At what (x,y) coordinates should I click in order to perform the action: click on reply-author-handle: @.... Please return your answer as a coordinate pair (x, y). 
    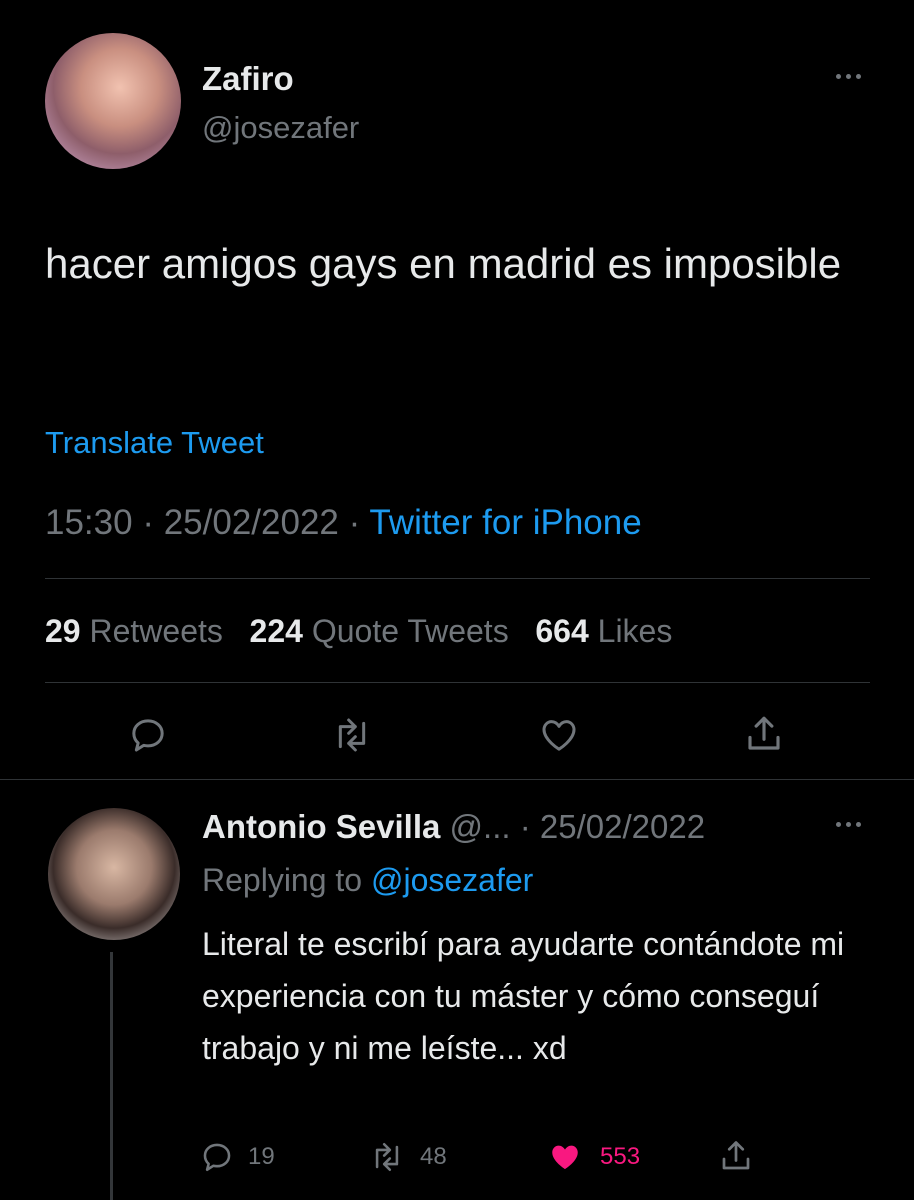
    Looking at the image, I should click on (480, 826).